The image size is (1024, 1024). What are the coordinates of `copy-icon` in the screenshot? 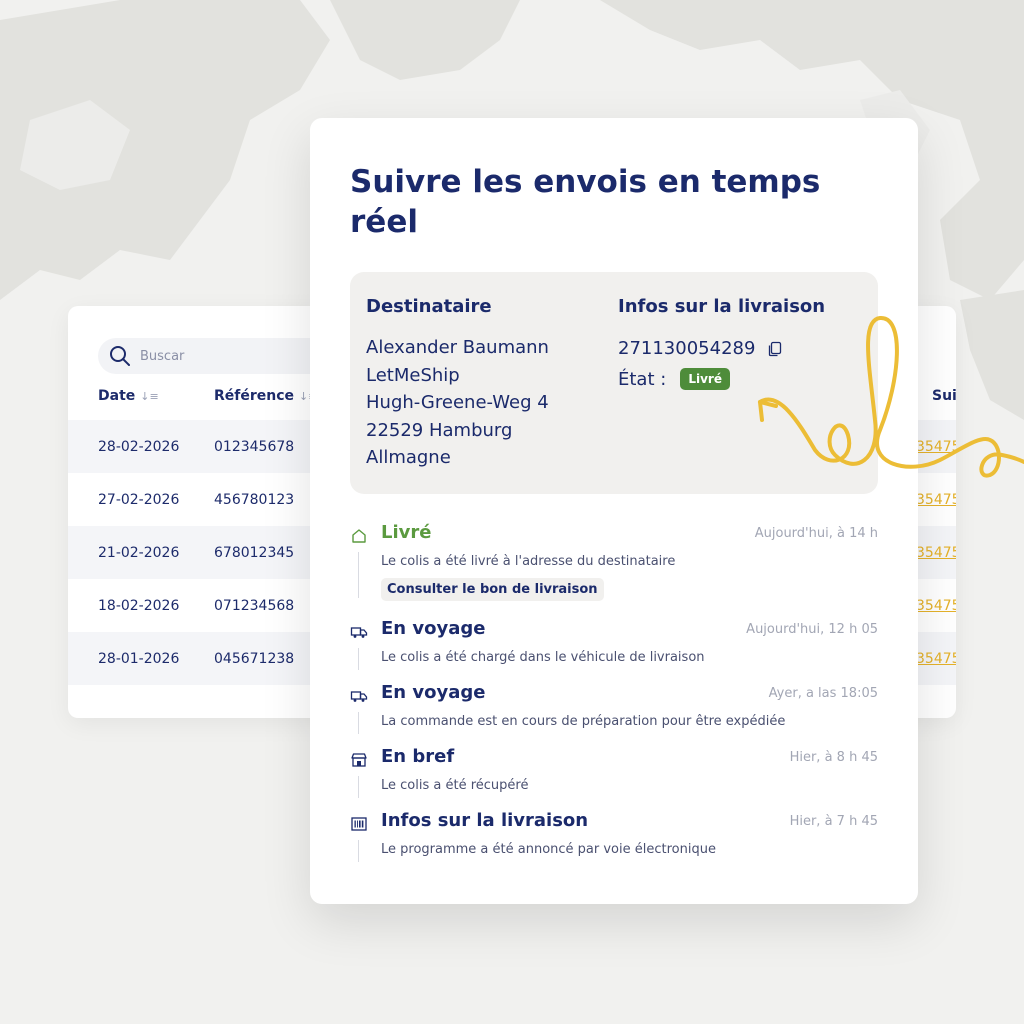 It's located at (775, 349).